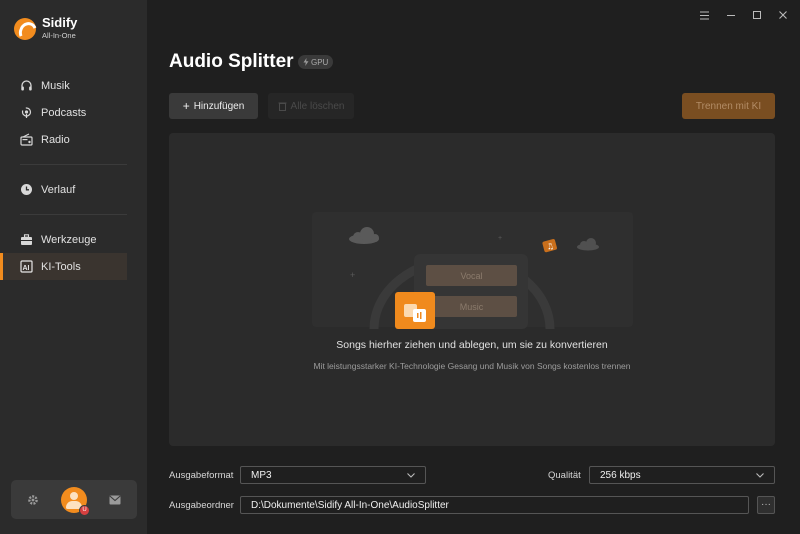 The width and height of the screenshot is (800, 534). I want to click on drop-illustration: + + Vocal Music ♫, so click(472, 270).